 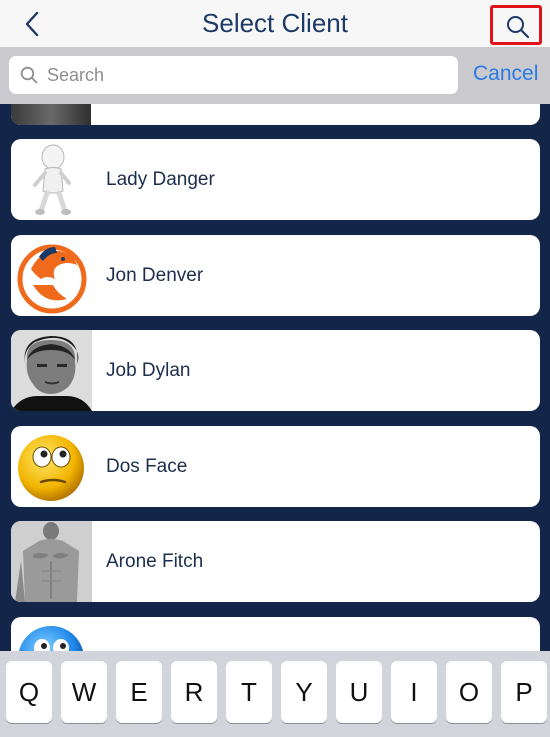 I want to click on search-field, so click(x=233, y=75).